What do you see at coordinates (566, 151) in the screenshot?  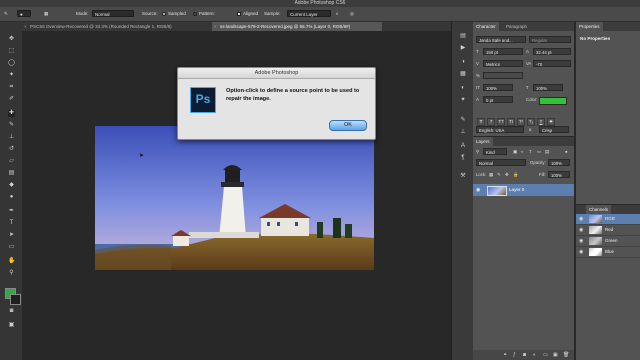 I see `filter-toggle-icon: ●` at bounding box center [566, 151].